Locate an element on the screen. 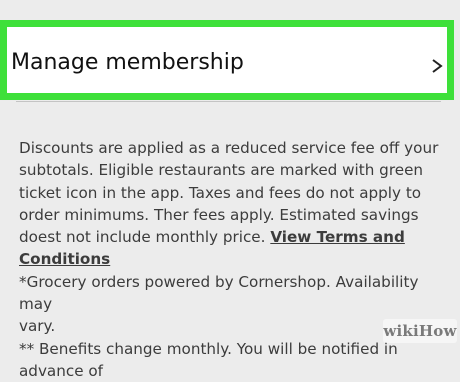 This screenshot has width=460, height=382. manage-membership-label: Manage membership is located at coordinates (127, 62).